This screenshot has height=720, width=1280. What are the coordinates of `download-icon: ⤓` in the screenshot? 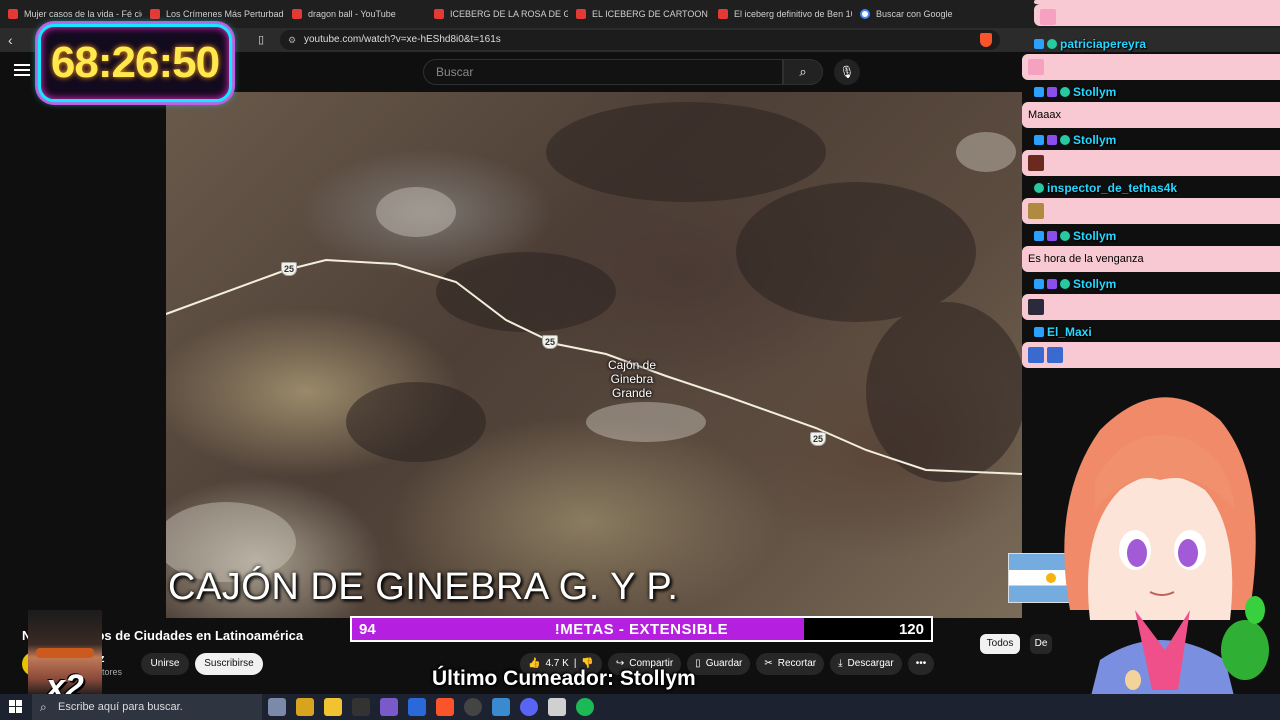 It's located at (840, 663).